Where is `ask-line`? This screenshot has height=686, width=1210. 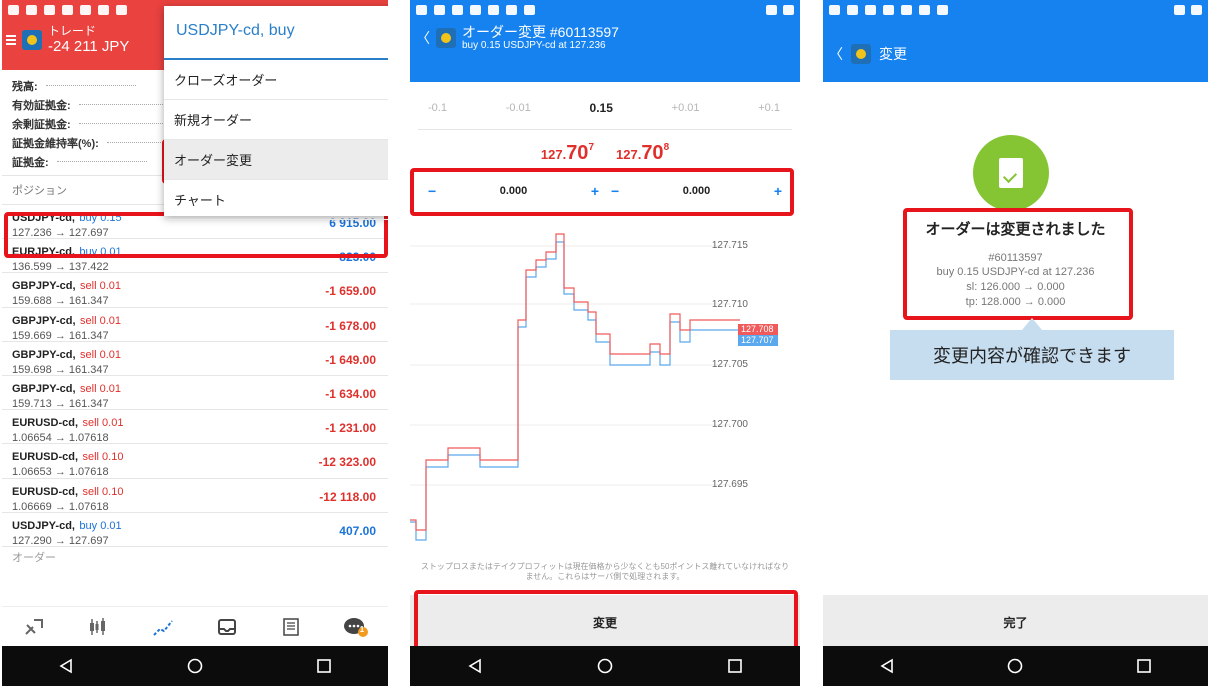 ask-line is located at coordinates (575, 382).